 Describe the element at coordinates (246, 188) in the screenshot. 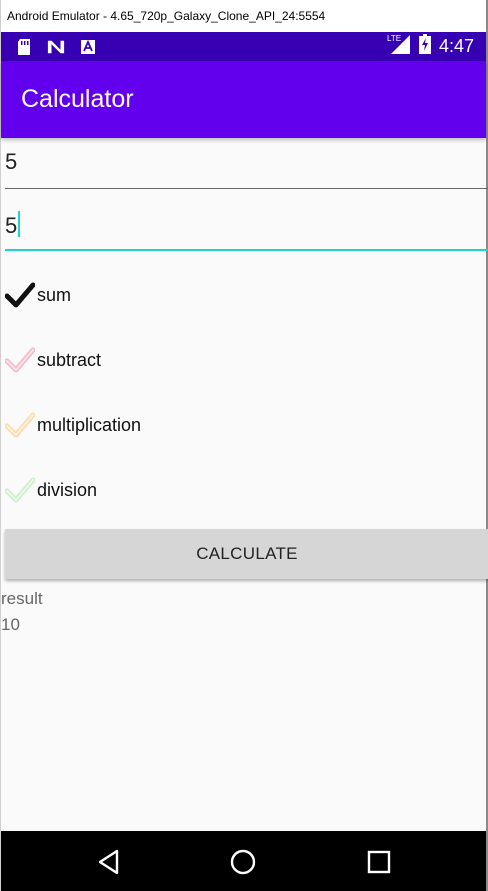

I see `input-underline` at that location.